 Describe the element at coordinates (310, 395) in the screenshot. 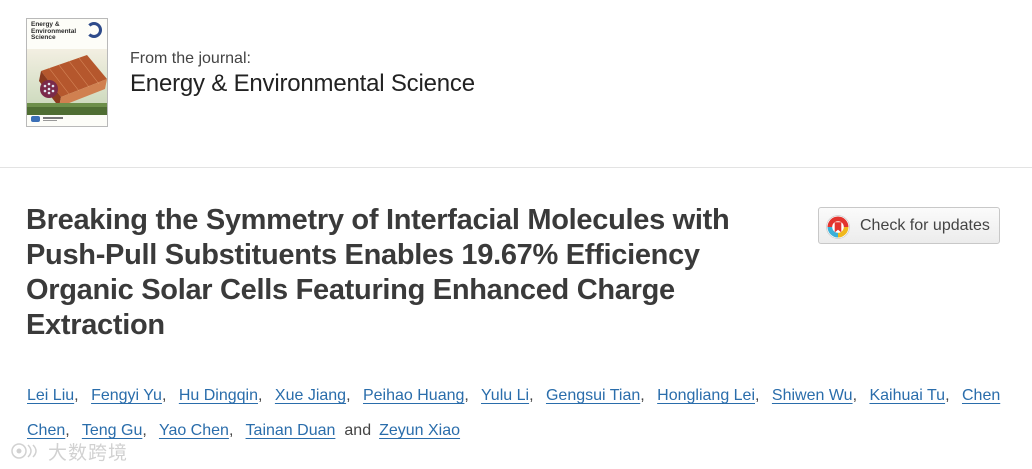

I see `author-link: Xue Jiang` at that location.